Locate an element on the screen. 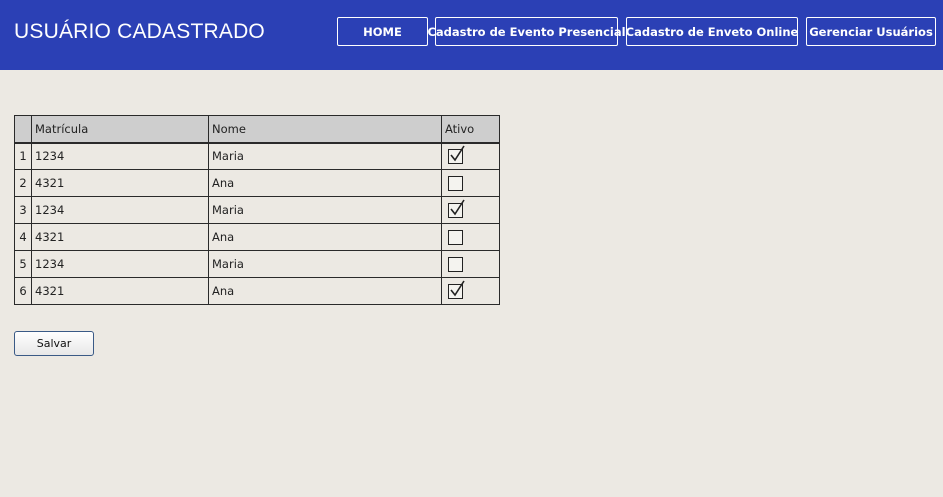 The height and width of the screenshot is (497, 943). table-row: 6 4321 Ana is located at coordinates (257, 291).